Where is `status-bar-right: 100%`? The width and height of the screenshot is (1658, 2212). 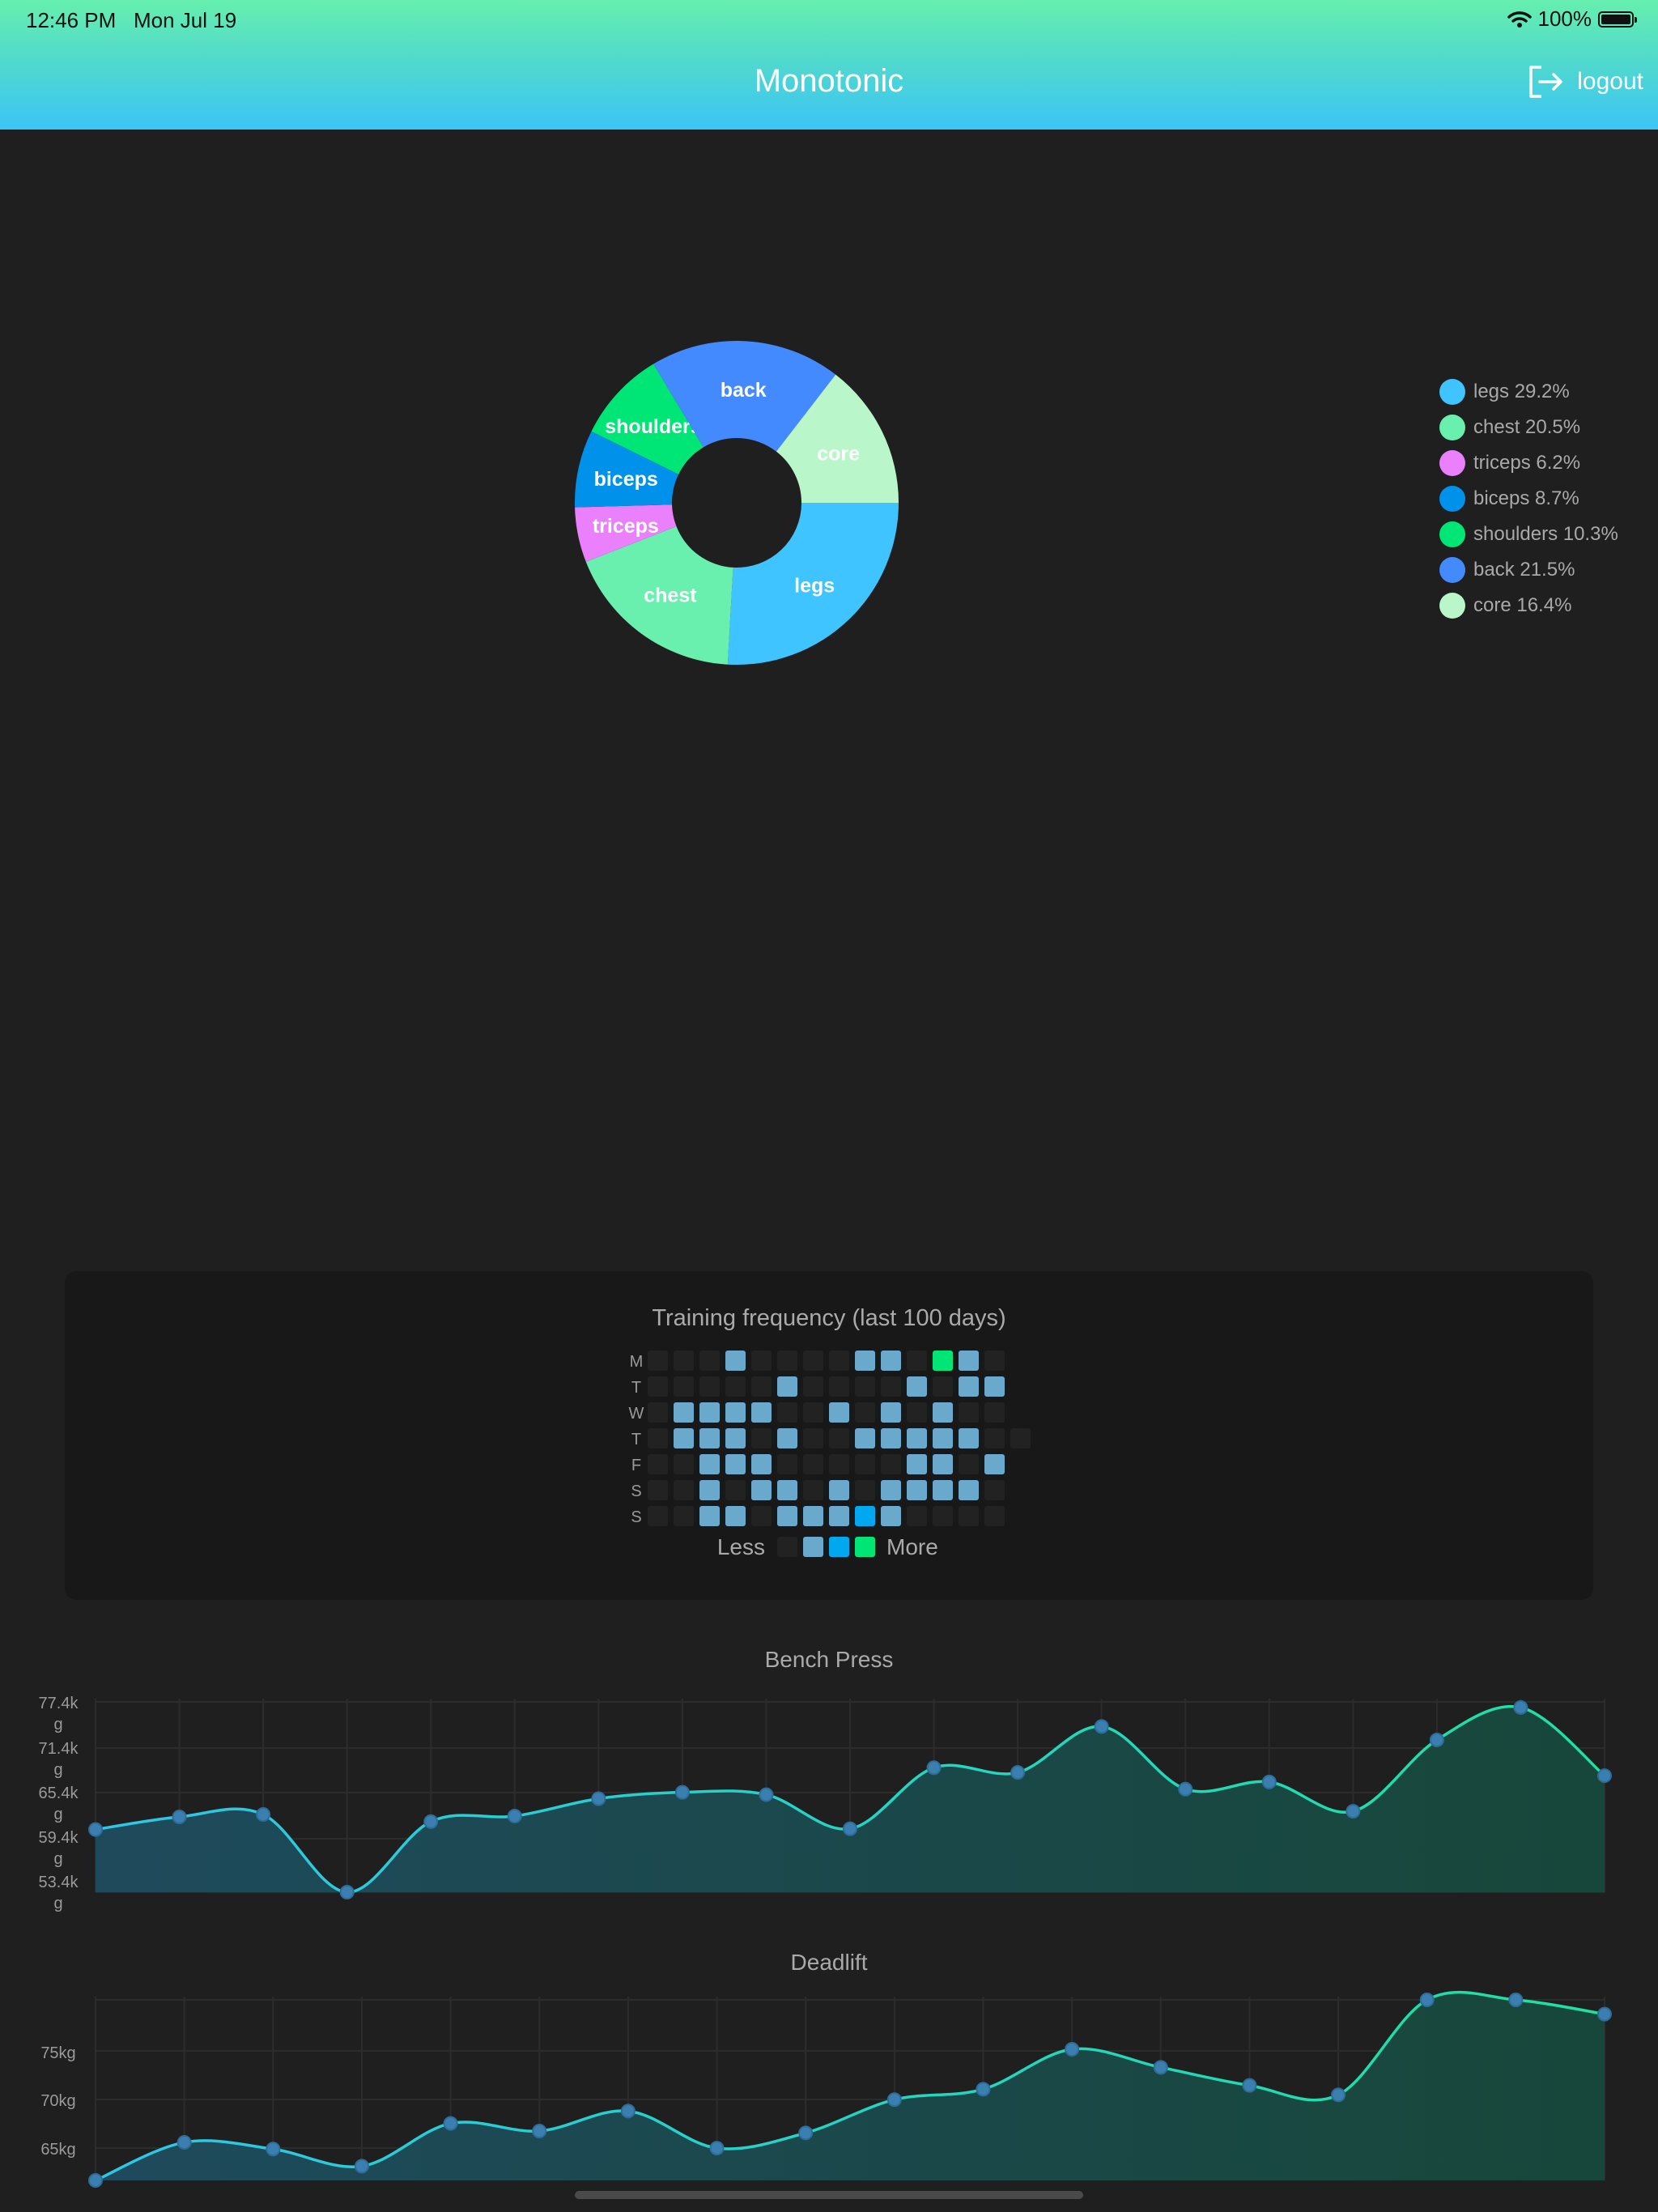 status-bar-right: 100% is located at coordinates (1572, 19).